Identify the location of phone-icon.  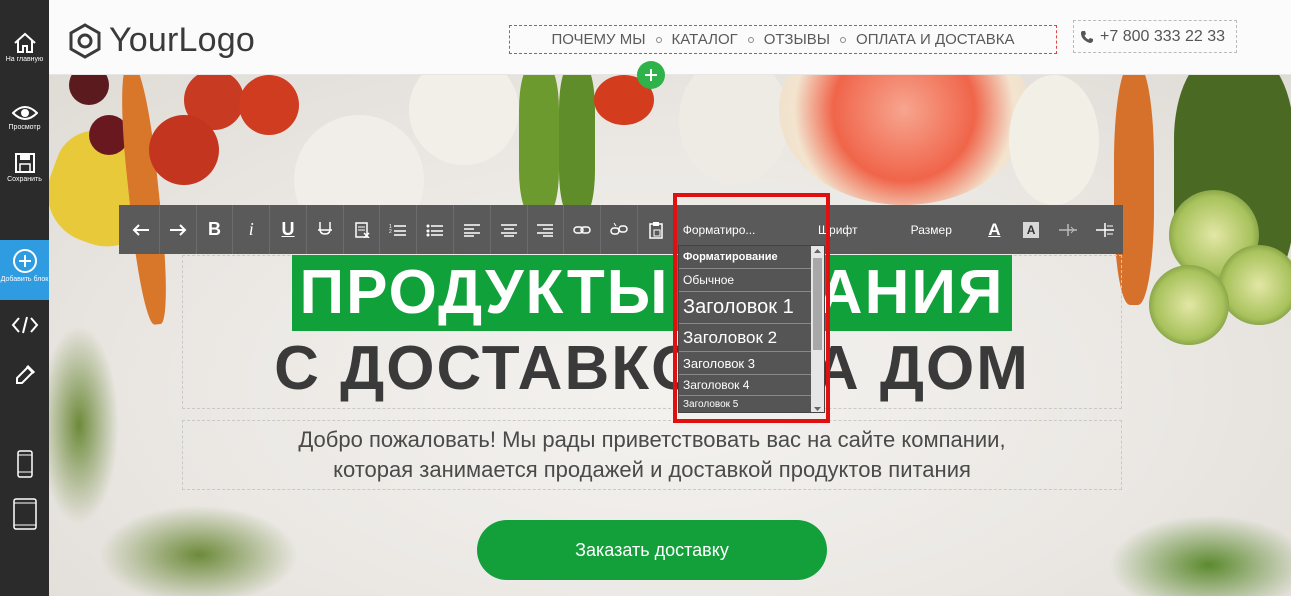
(24, 464).